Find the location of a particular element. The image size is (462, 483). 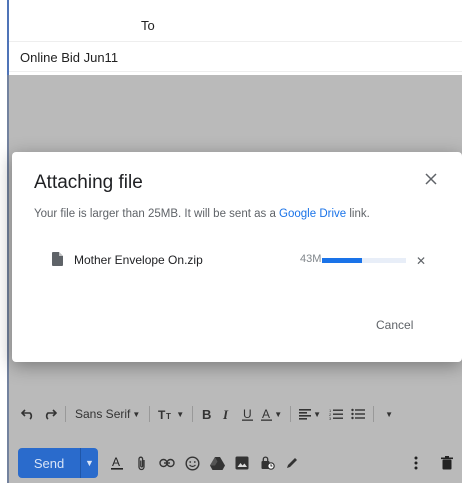

bold-icon: B is located at coordinates (207, 414).